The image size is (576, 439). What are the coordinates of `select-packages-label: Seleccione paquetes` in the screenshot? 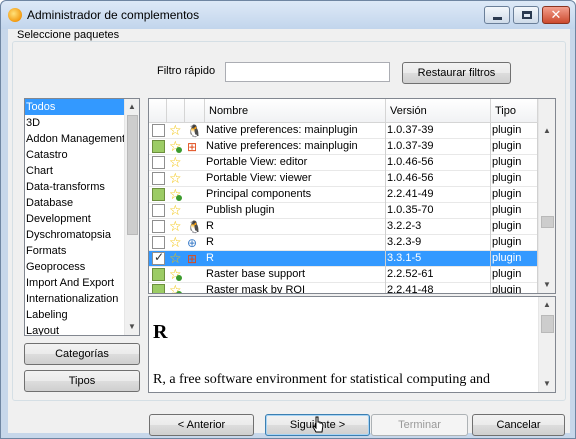 It's located at (68, 35).